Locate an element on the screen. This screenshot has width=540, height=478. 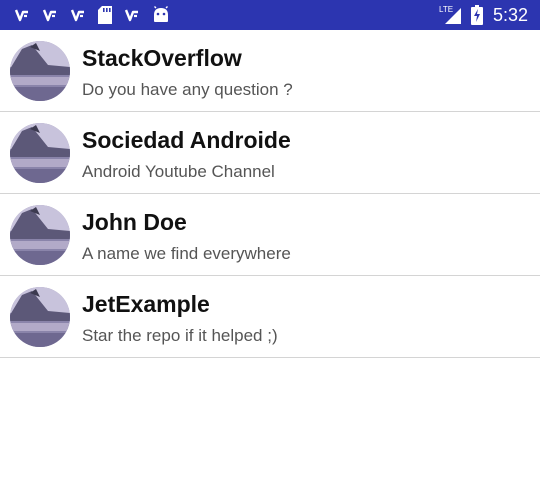
contact-name: JetExample is located at coordinates (146, 304).